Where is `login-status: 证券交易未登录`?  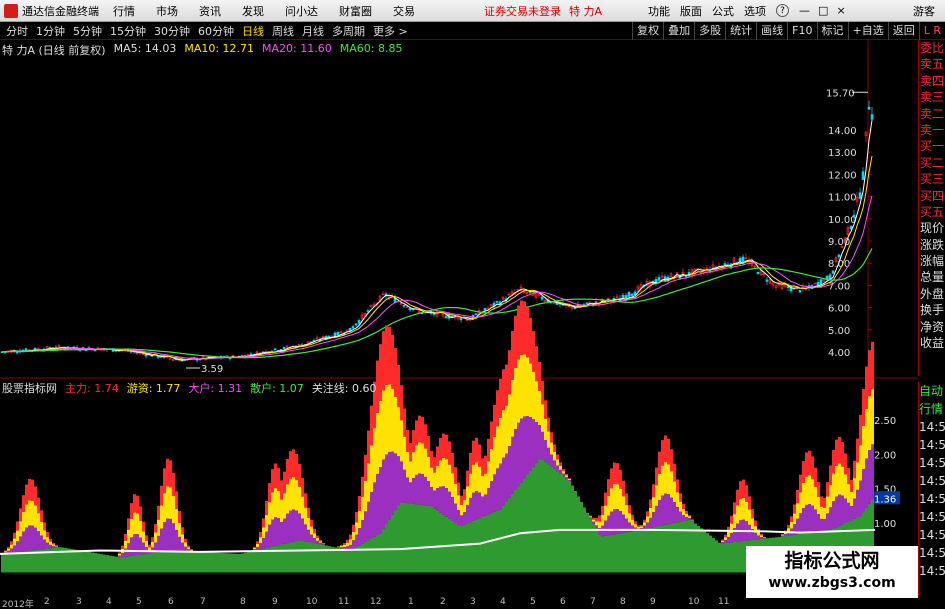 login-status: 证券交易未登录 is located at coordinates (522, 11).